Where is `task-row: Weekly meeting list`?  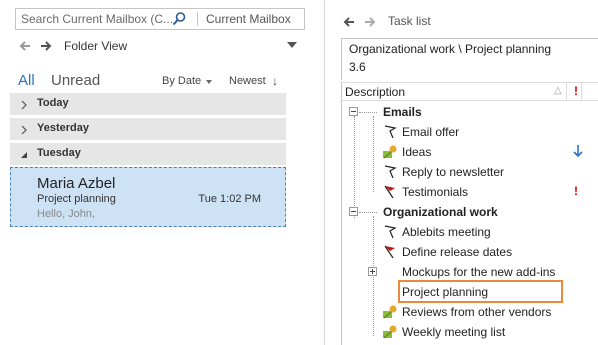 task-row: Weekly meeting list is located at coordinates (470, 332).